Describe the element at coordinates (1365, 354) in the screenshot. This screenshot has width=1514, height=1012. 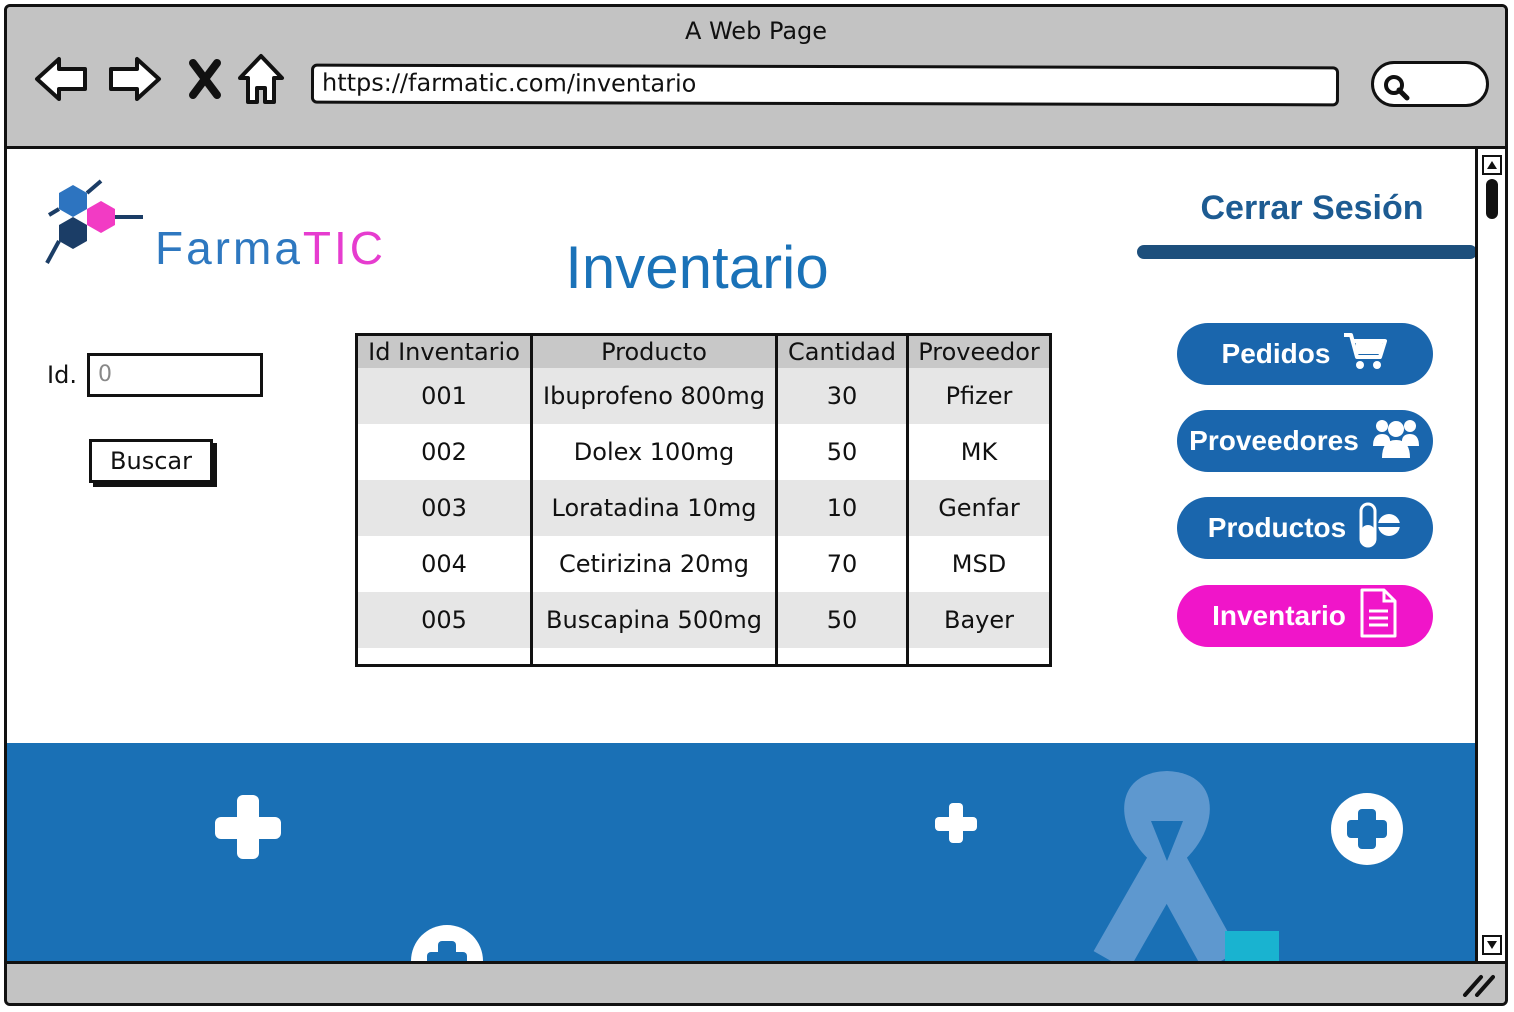
I see `cart-icon` at that location.